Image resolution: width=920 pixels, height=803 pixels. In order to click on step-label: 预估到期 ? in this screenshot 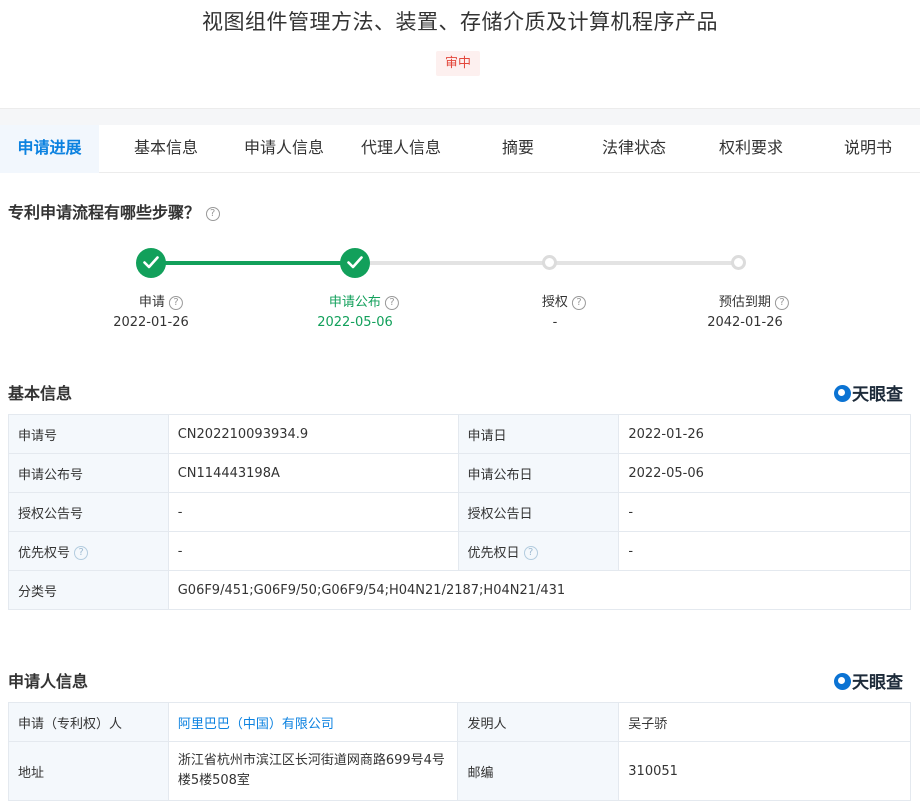, I will do `click(754, 300)`.